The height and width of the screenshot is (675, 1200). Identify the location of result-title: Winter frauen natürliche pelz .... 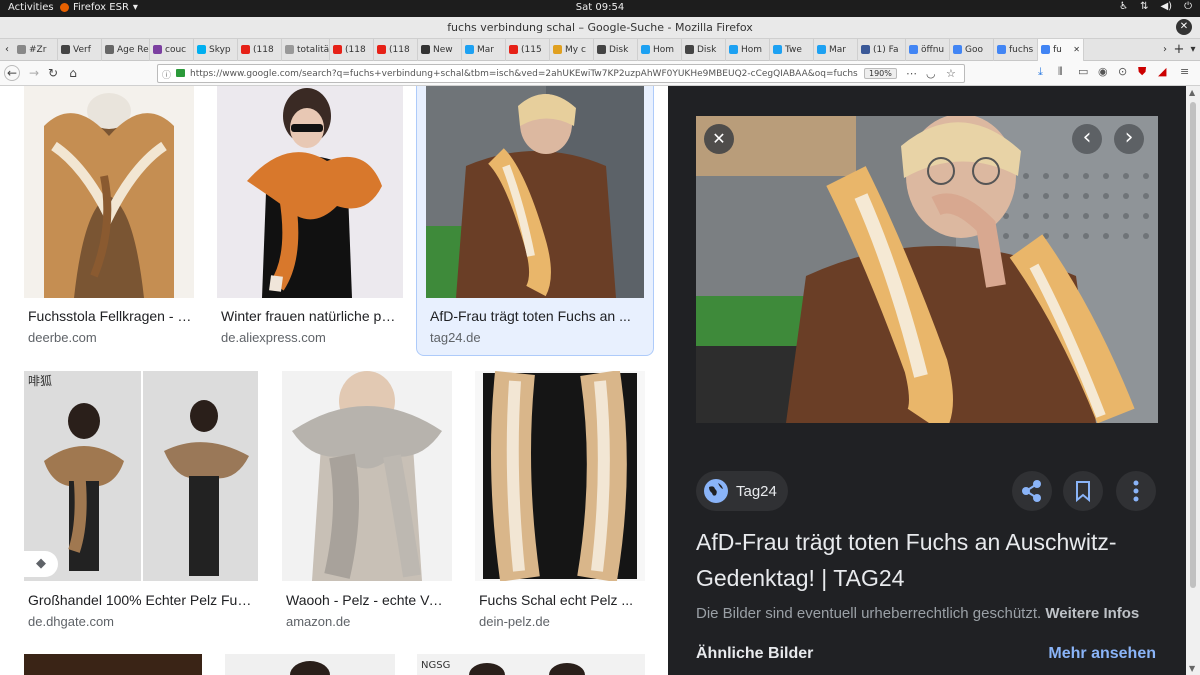
(310, 316).